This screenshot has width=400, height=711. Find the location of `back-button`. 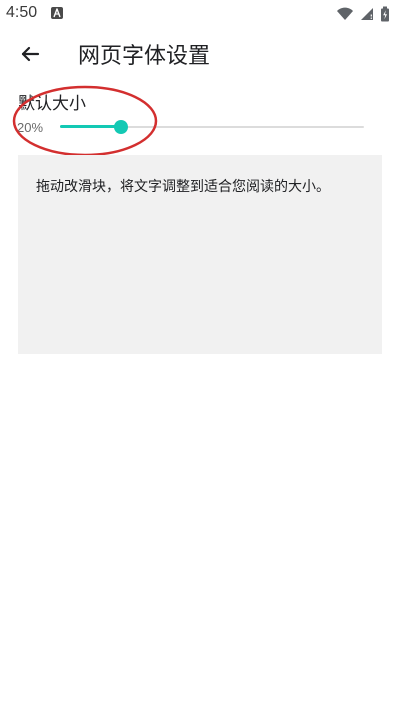

back-button is located at coordinates (30, 54).